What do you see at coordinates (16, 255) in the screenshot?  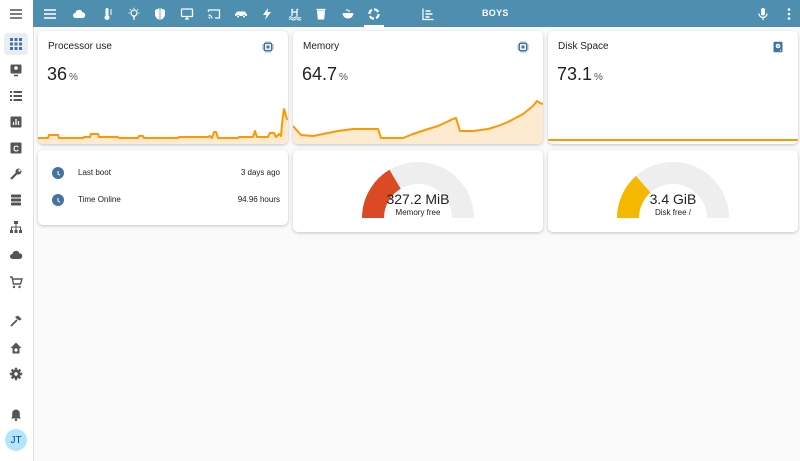 I see `cloud-icon` at bounding box center [16, 255].